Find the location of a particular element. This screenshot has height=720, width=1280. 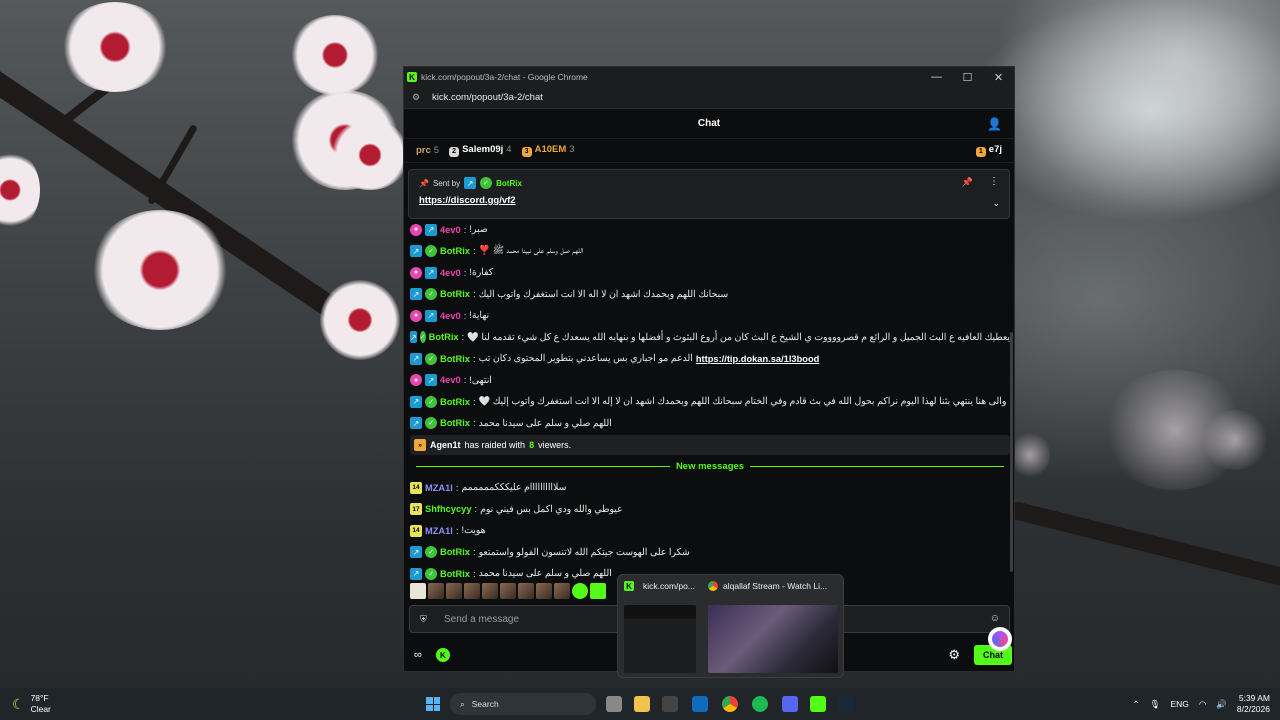

leaderboard-item: 2 Salem09j 4 is located at coordinates (480, 150).